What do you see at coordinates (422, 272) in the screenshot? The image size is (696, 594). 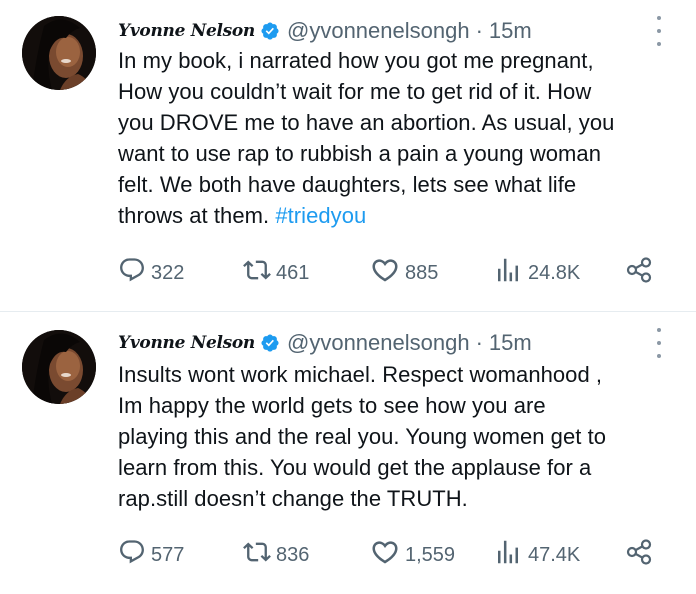 I see `like-count: 885` at bounding box center [422, 272].